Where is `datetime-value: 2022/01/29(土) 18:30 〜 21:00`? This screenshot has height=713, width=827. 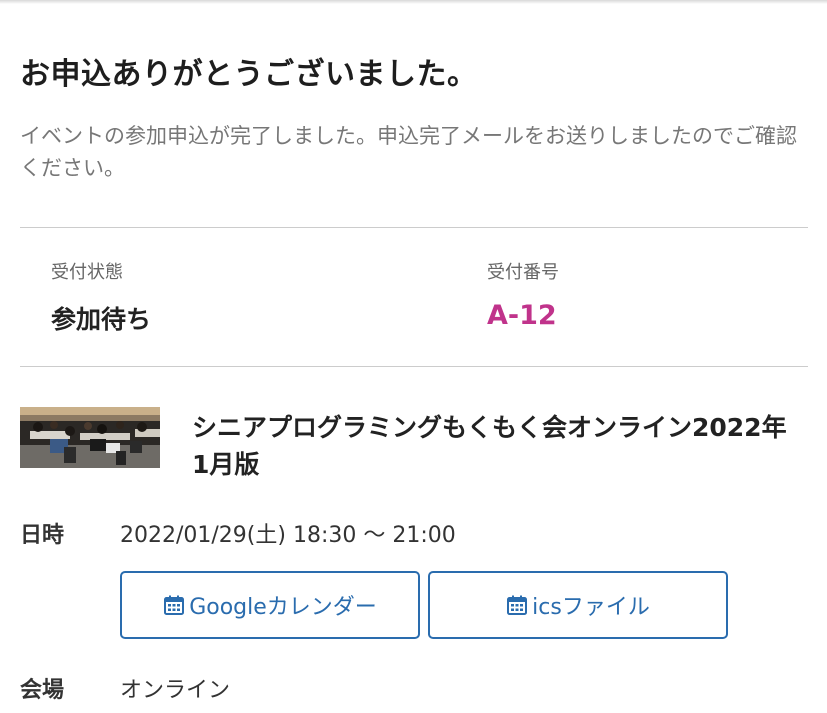 datetime-value: 2022/01/29(土) 18:30 〜 21:00 is located at coordinates (288, 535).